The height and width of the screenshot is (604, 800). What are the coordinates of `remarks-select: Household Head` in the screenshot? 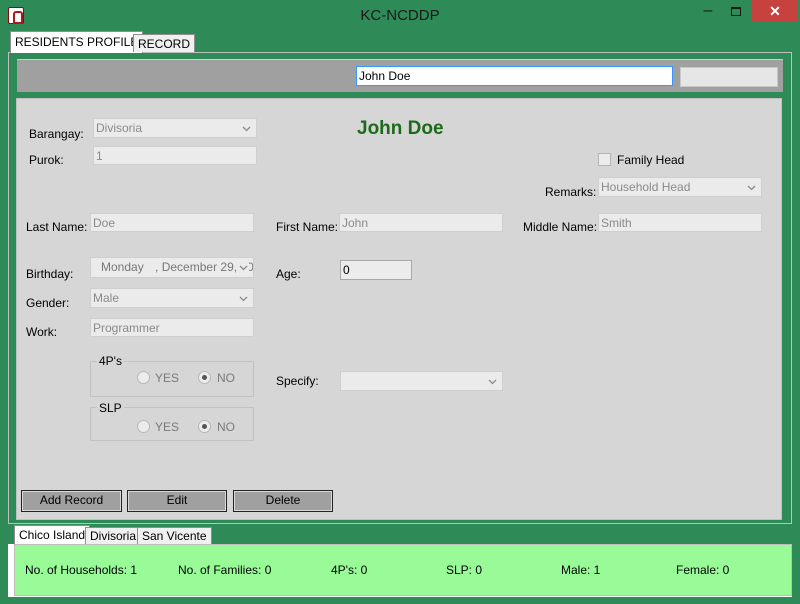 It's located at (680, 187).